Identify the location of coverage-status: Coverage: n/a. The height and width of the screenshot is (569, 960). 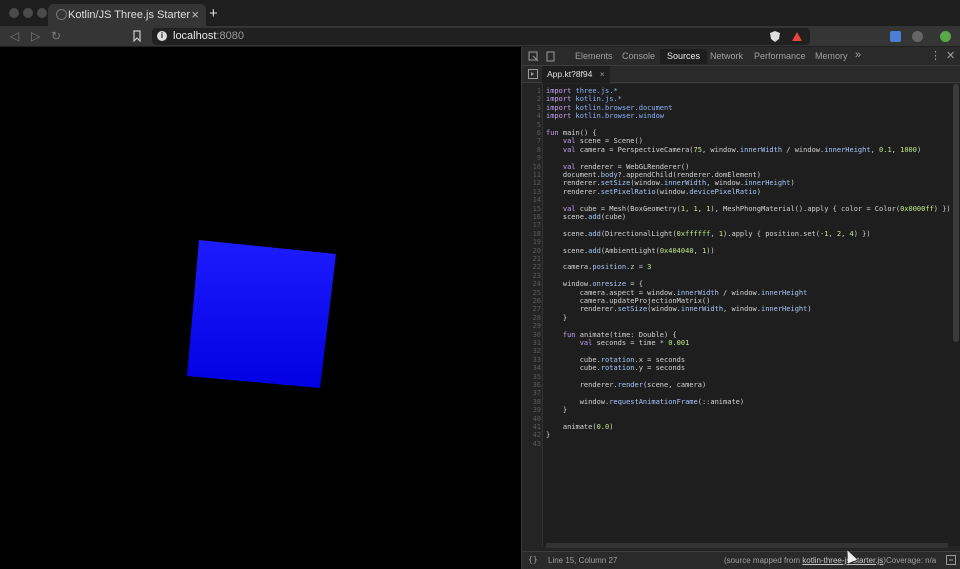
(911, 560).